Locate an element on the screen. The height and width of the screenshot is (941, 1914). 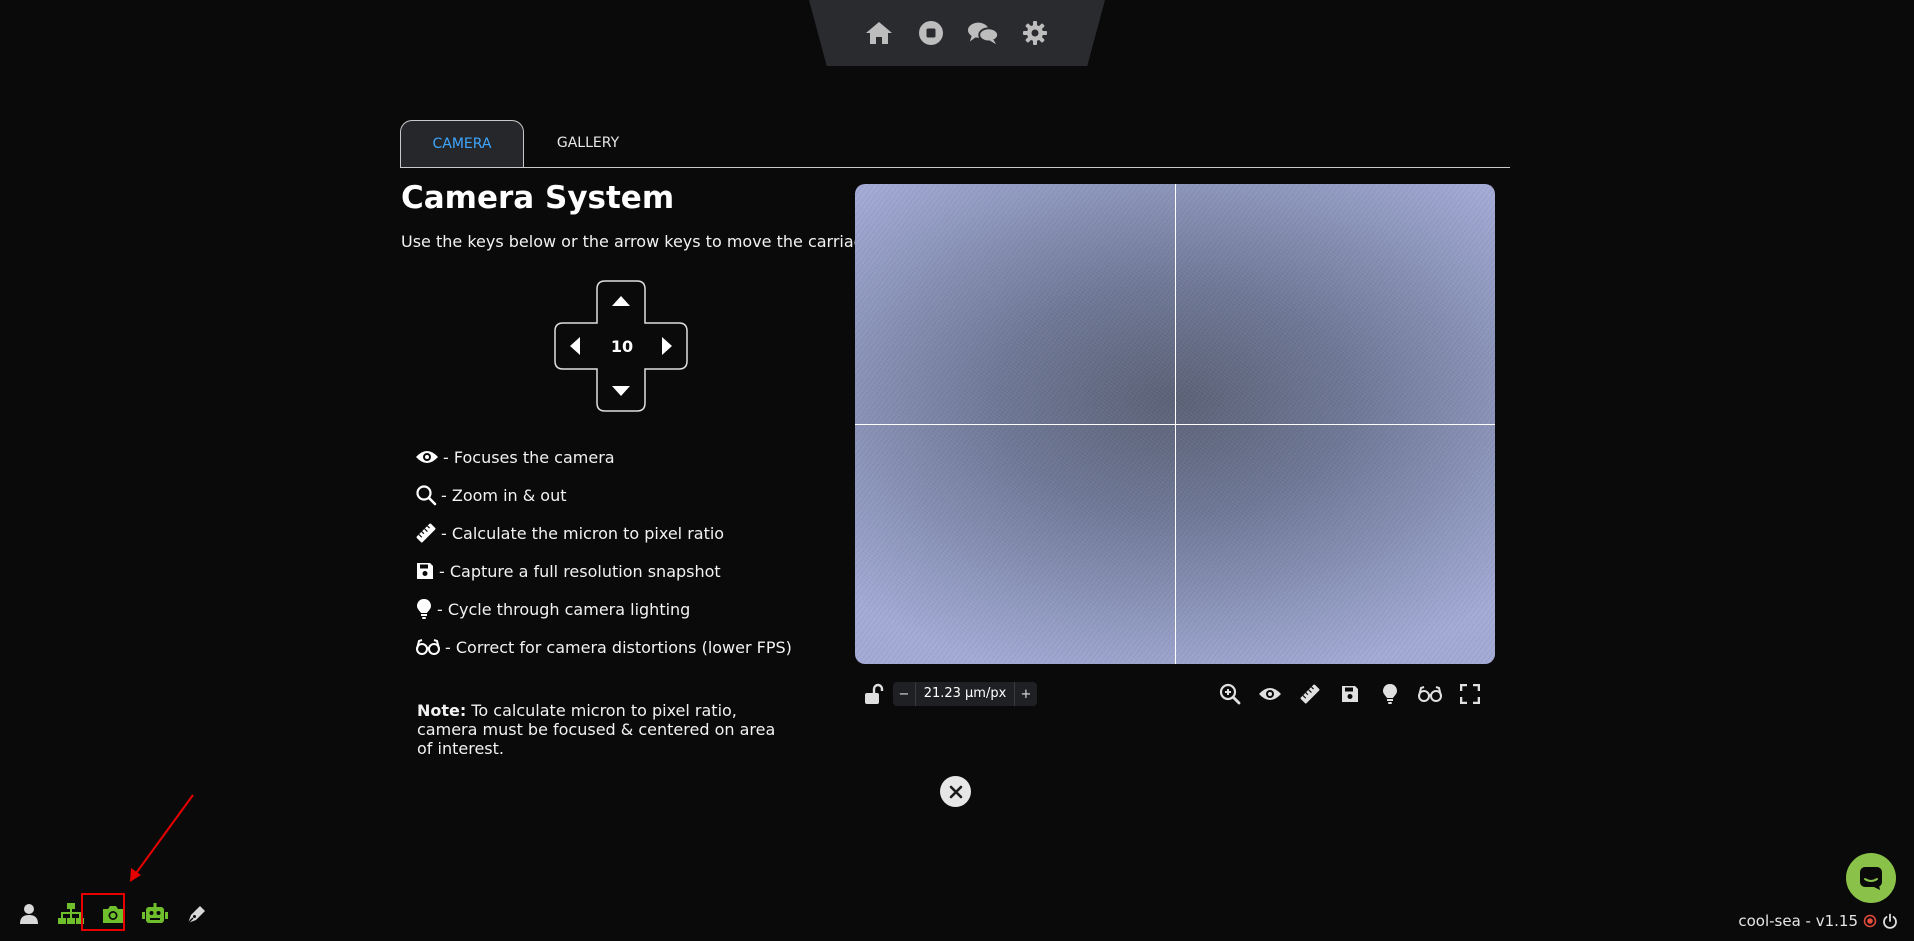
note-label: Note: is located at coordinates (442, 710).